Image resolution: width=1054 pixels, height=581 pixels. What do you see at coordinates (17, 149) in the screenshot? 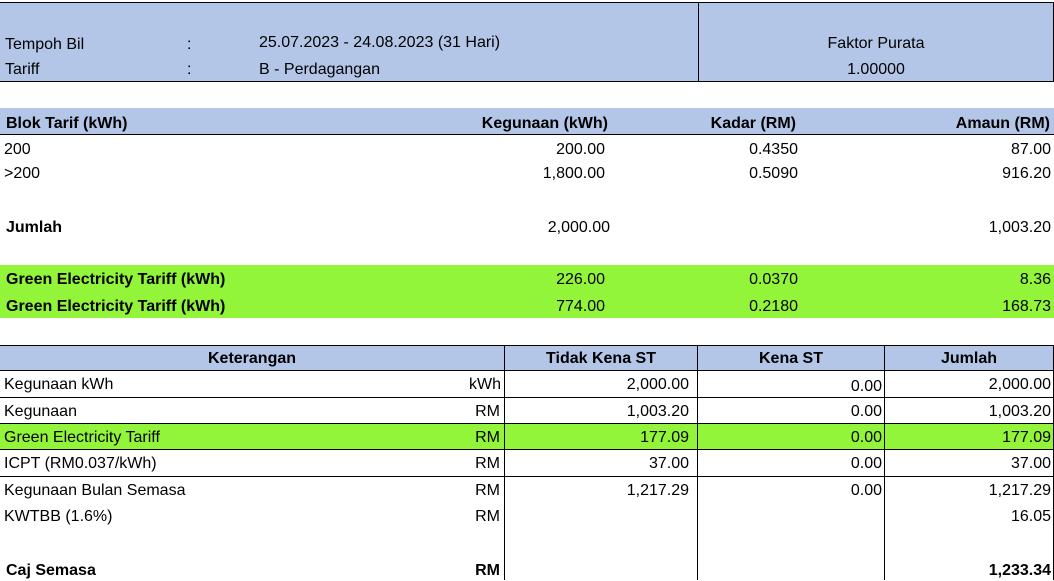
I see `blok-row-1-blok: 200` at bounding box center [17, 149].